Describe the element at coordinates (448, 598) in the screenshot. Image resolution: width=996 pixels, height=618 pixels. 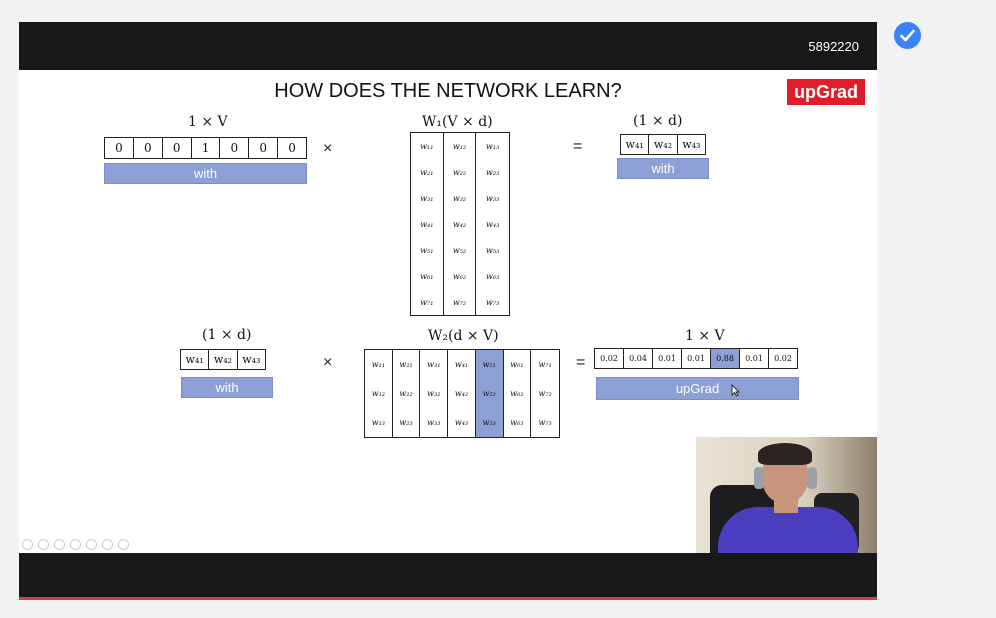
I see `playback-progress-bar` at that location.